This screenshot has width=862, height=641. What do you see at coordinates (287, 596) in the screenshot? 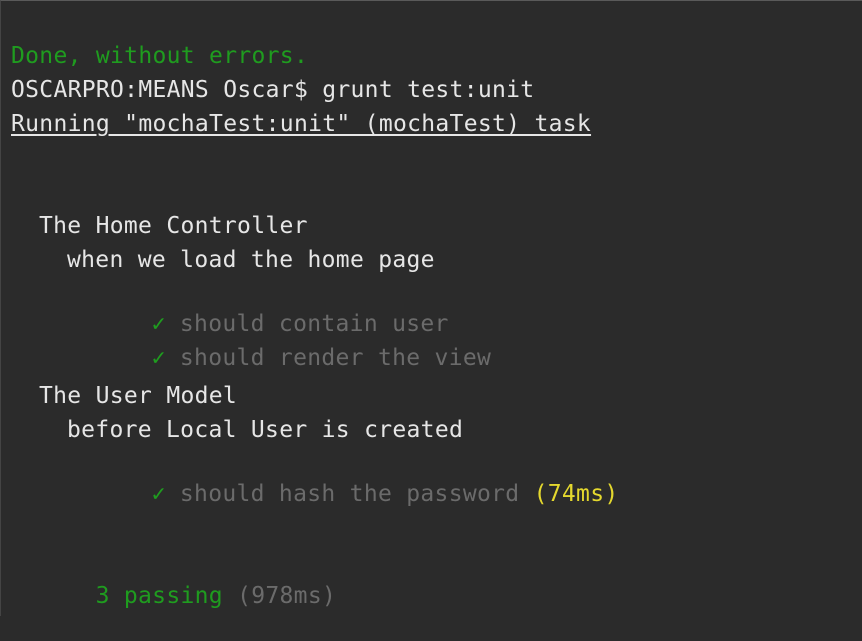
I see `total-duration: (978ms)` at bounding box center [287, 596].